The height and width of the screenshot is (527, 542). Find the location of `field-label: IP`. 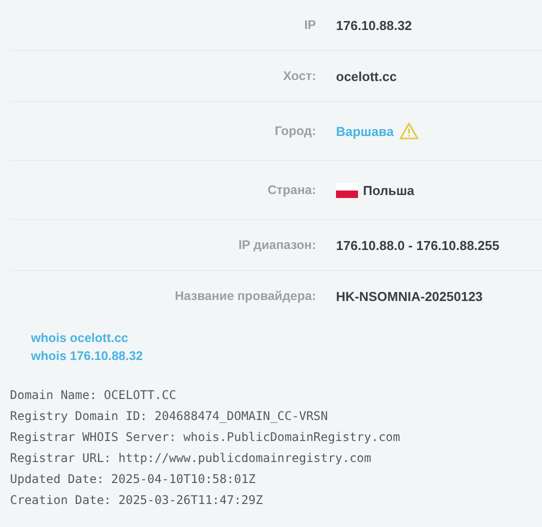

field-label: IP is located at coordinates (309, 25).